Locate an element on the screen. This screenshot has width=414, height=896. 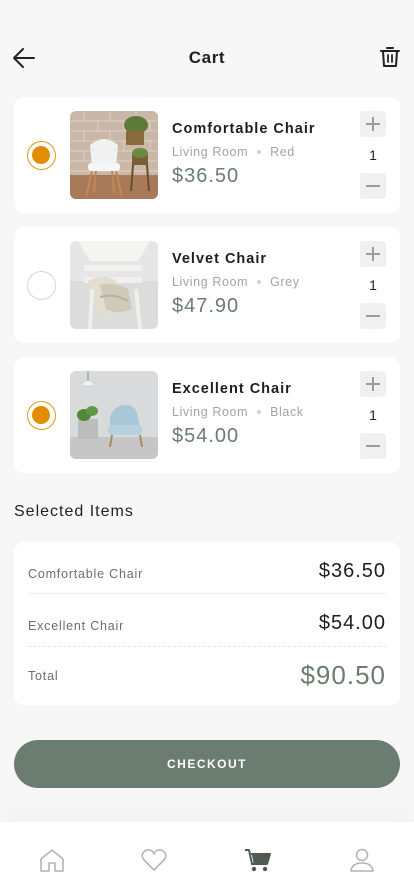
profile-icon is located at coordinates (362, 860).